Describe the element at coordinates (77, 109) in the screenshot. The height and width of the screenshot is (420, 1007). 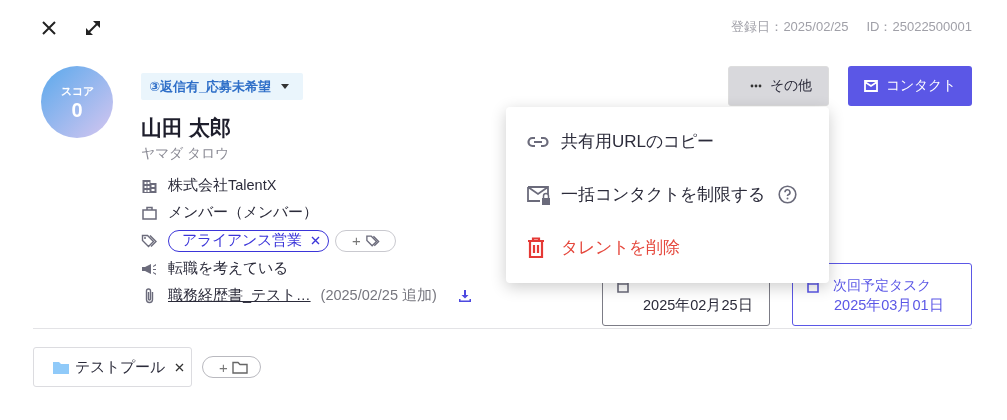
I see `score-value: 0` at that location.